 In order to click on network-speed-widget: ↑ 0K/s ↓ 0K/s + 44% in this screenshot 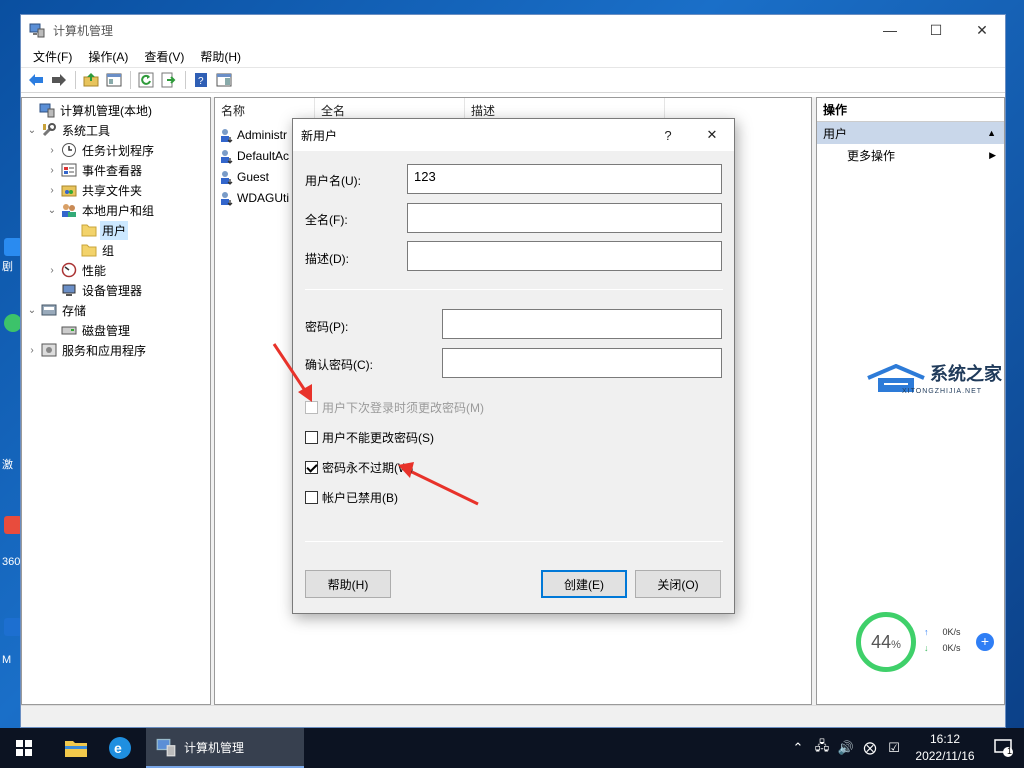, I will do `click(929, 642)`.